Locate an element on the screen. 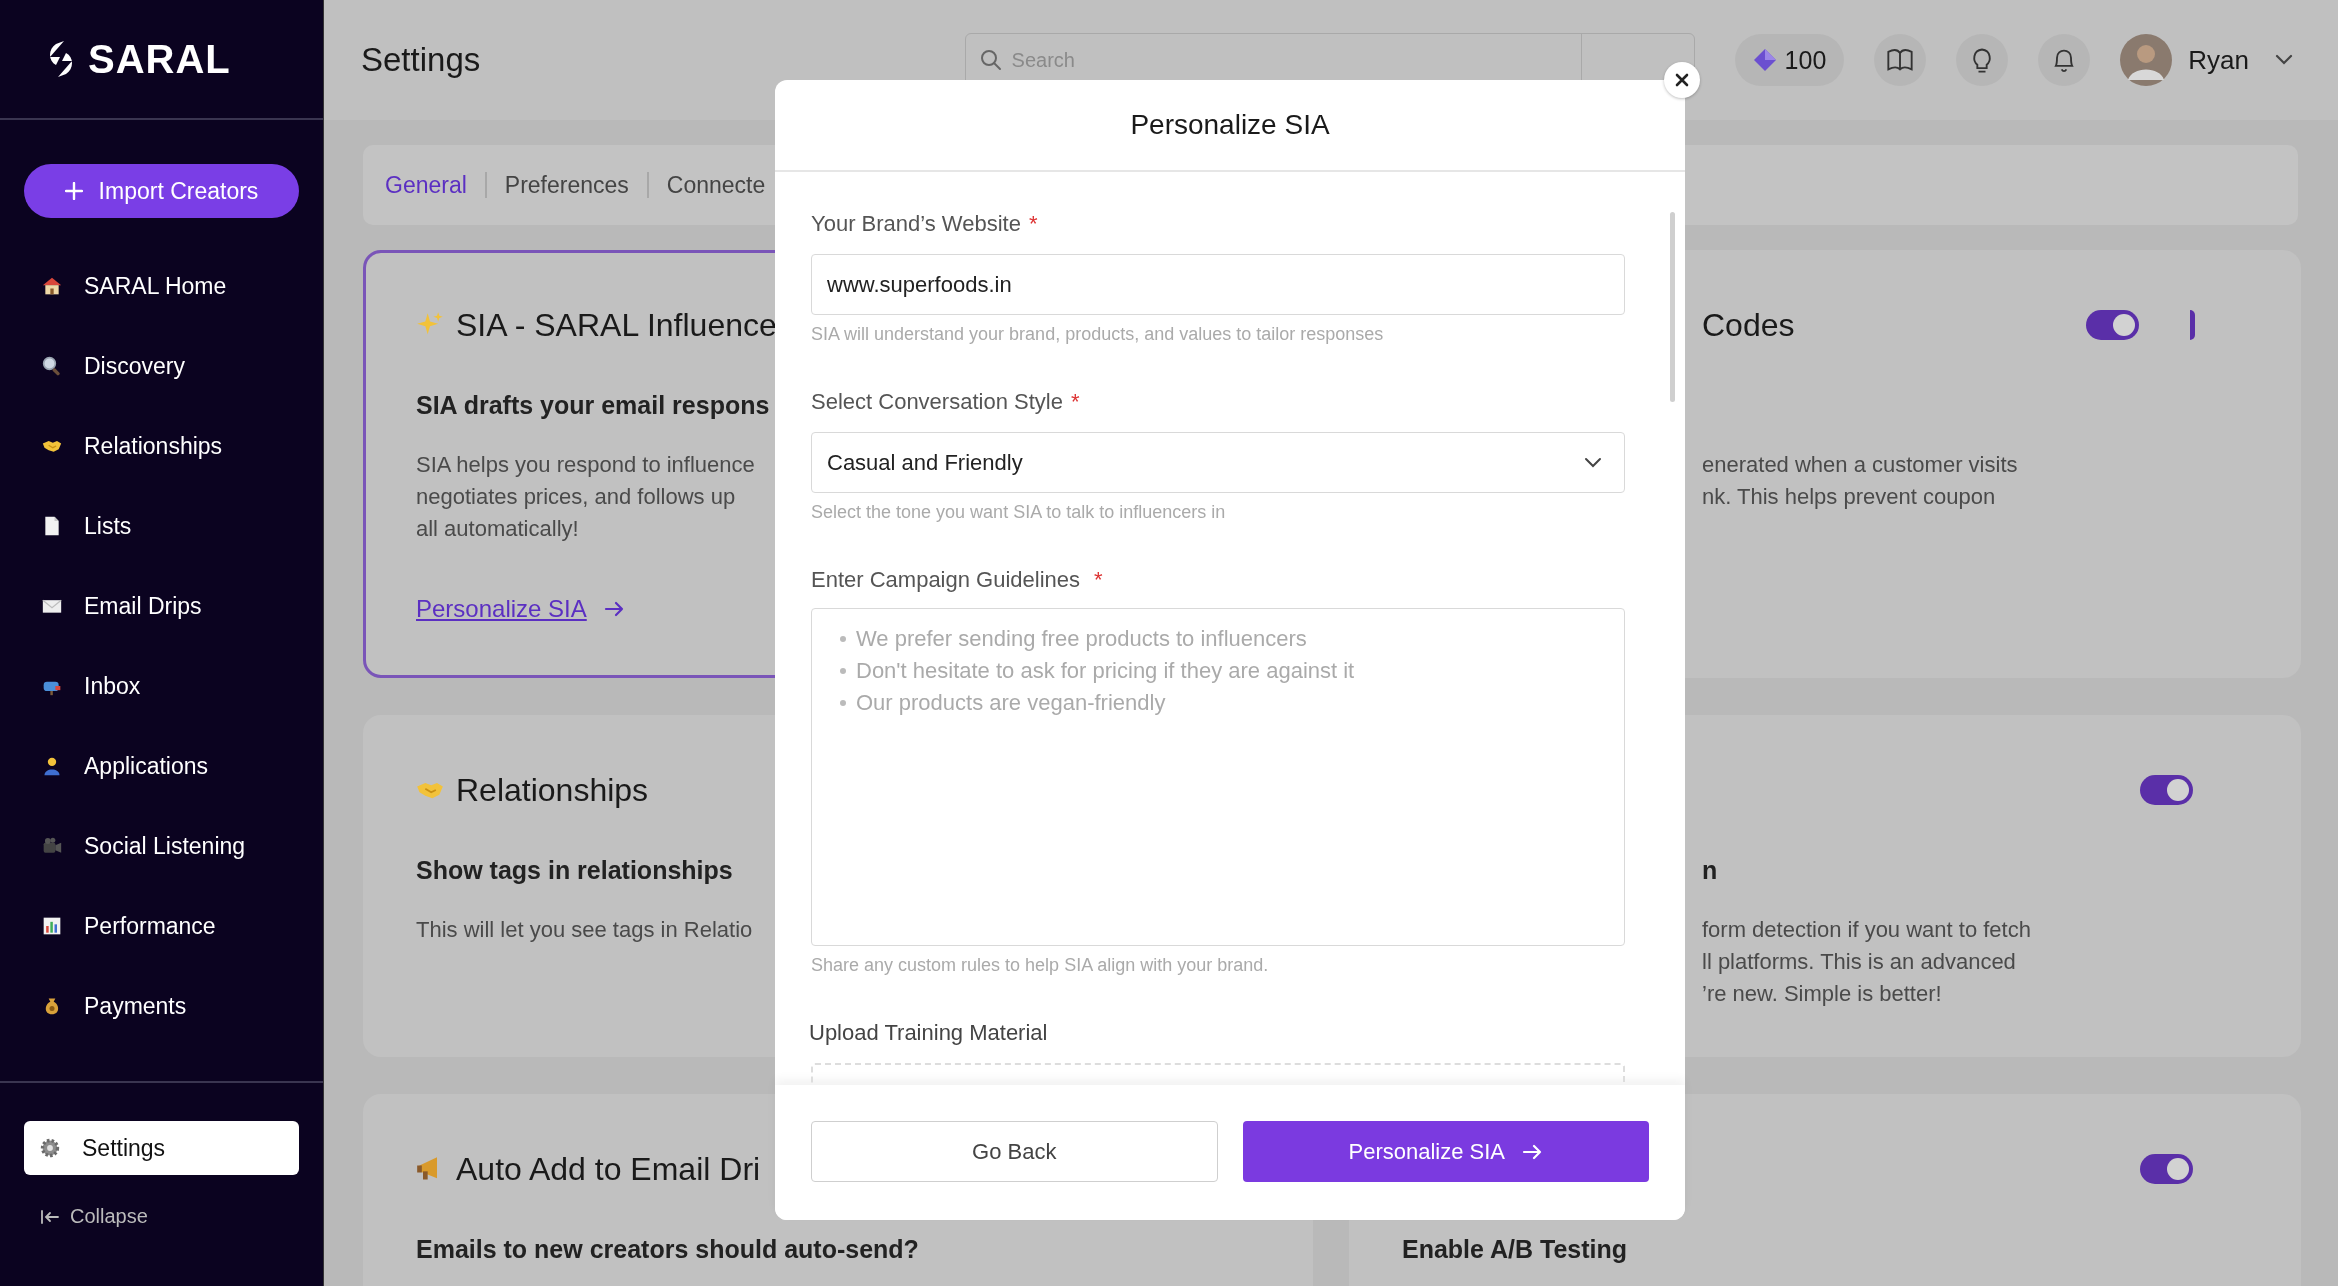 The height and width of the screenshot is (1286, 2338). field-label: Upload Training Material is located at coordinates (928, 1033).